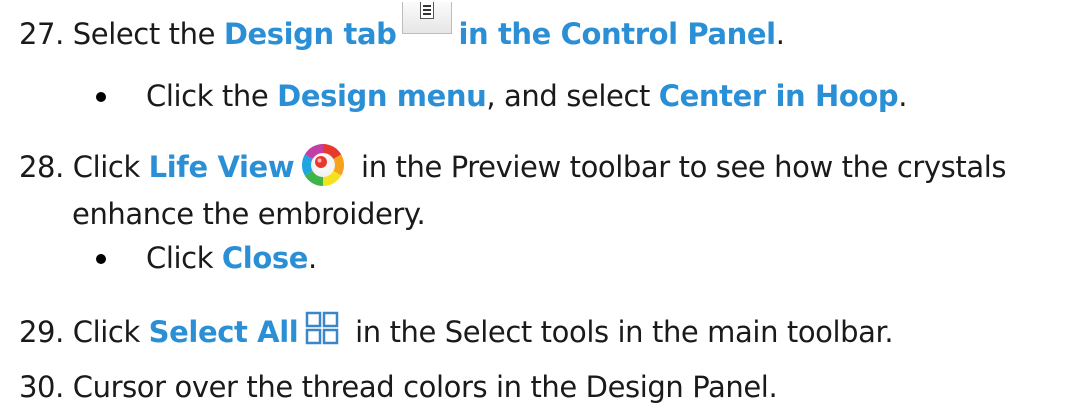 The image size is (1067, 415). I want to click on control-panel-link: in the Control Panel, so click(617, 34).